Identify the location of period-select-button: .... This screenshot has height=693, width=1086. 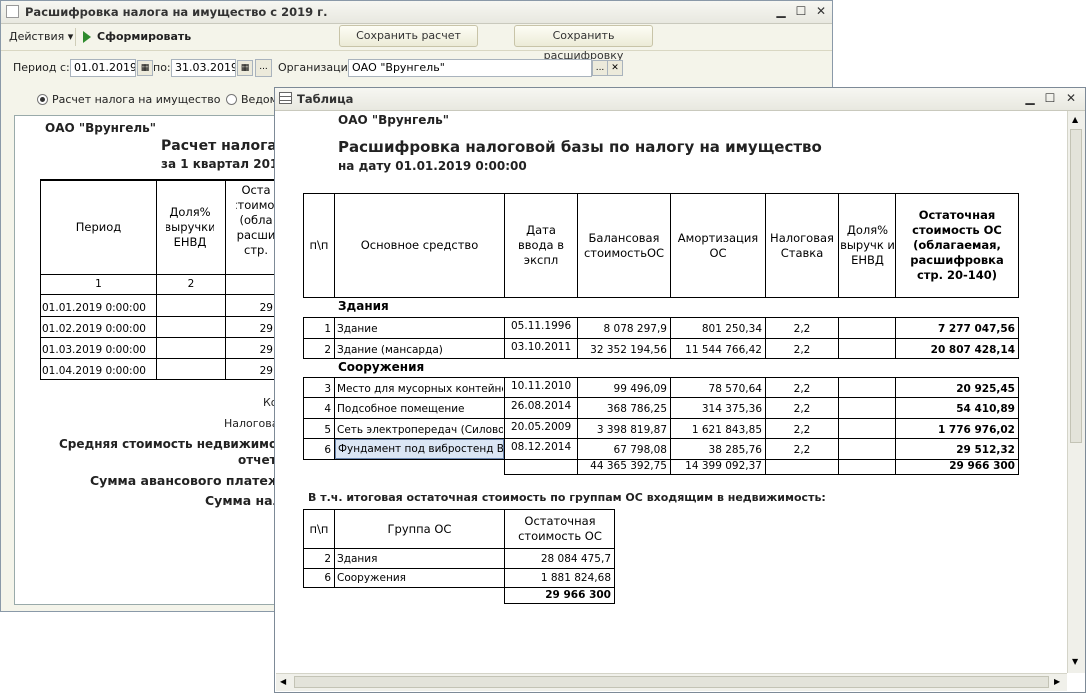
(263, 68).